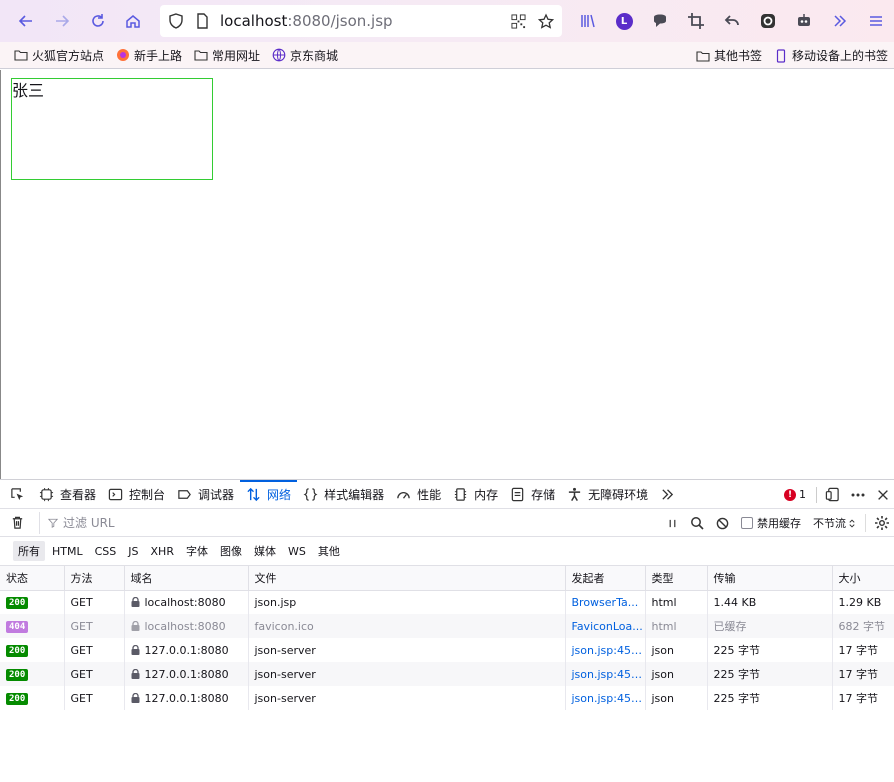  I want to click on responsive-mode-icon, so click(832, 494).